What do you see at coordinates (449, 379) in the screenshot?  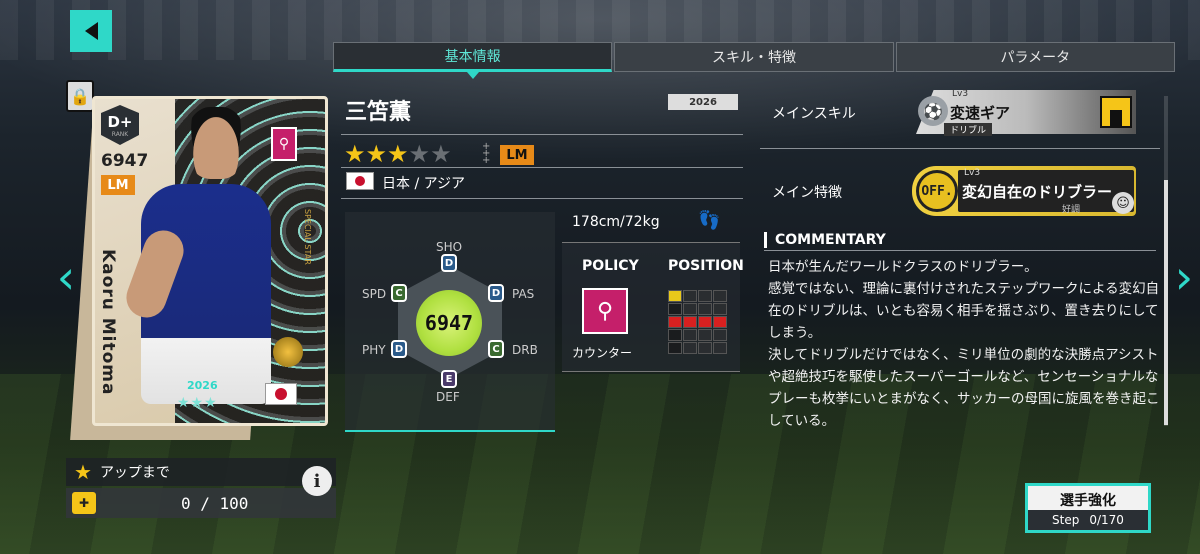 I see `stat-grade-def: E` at bounding box center [449, 379].